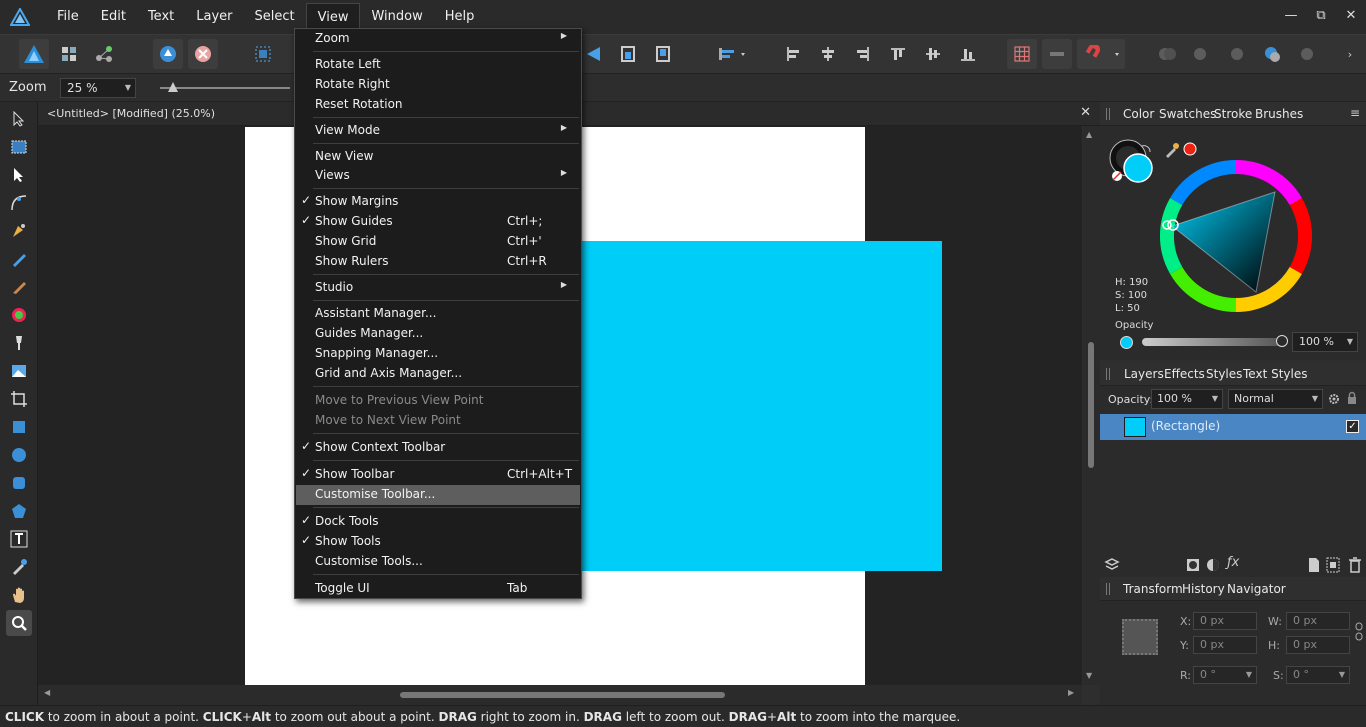 The width and height of the screenshot is (1366, 727). What do you see at coordinates (263, 54) in the screenshot?
I see `select-all-icon` at bounding box center [263, 54].